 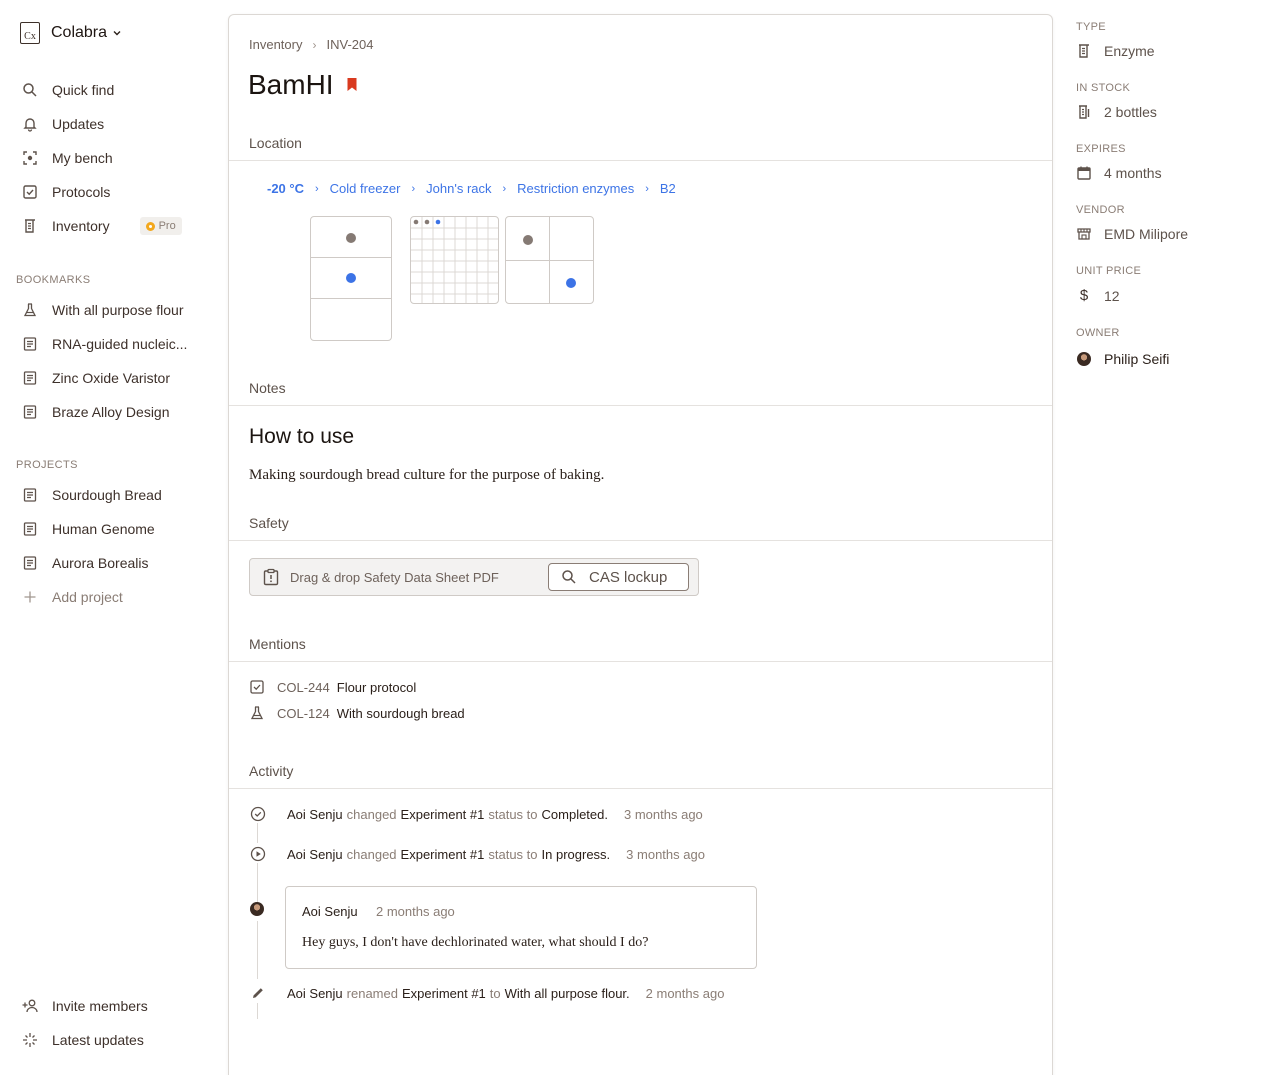 I want to click on pro-badge-label: Pro, so click(x=167, y=226).